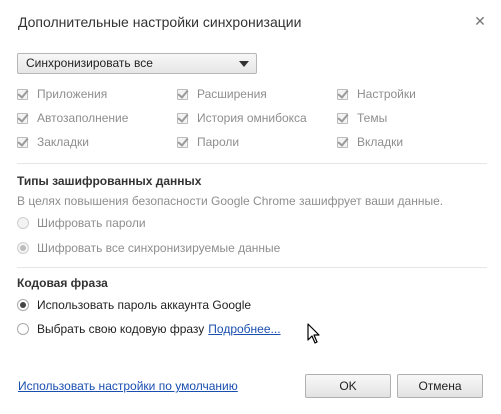 Image resolution: width=501 pixels, height=414 pixels. Describe the element at coordinates (342, 94) in the screenshot. I see `checkbox-settings` at that location.